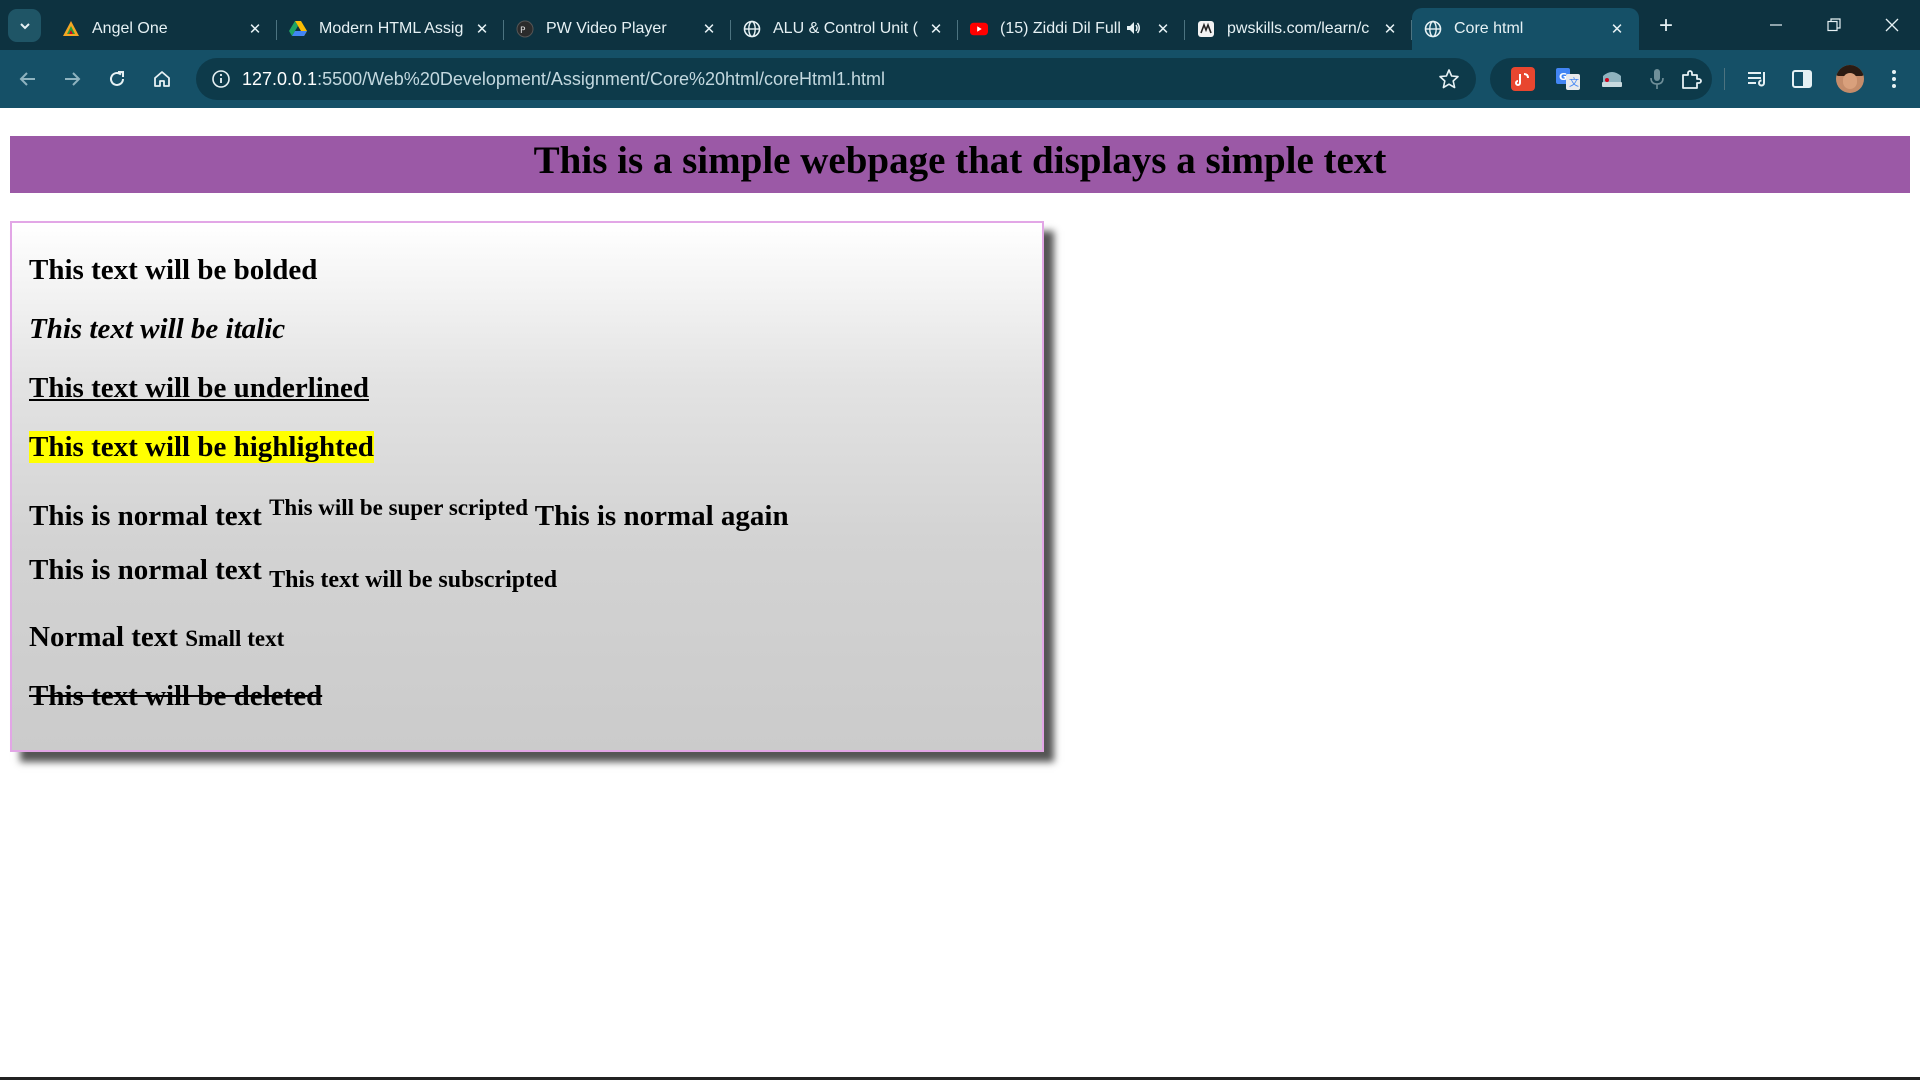 The width and height of the screenshot is (1920, 1080). I want to click on reload-button, so click(117, 79).